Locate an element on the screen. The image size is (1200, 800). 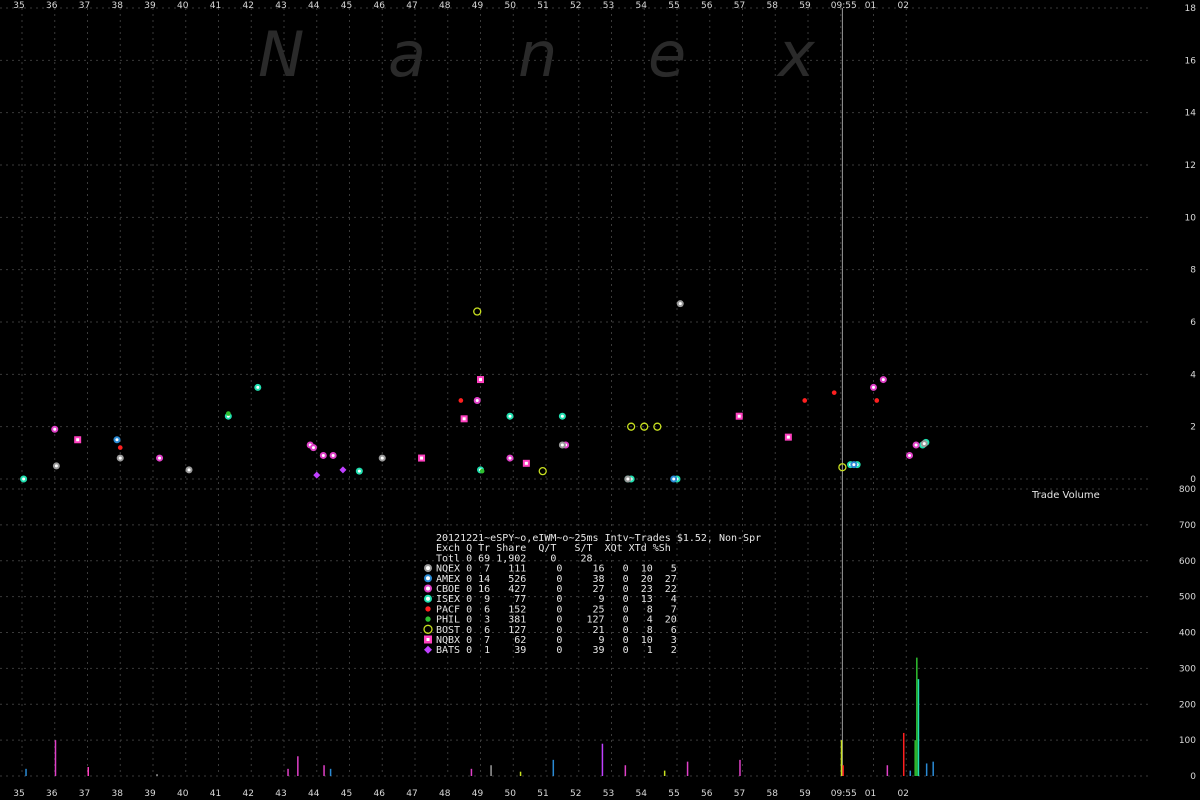
trade-volume-label: Trade Volume is located at coordinates (1065, 495).